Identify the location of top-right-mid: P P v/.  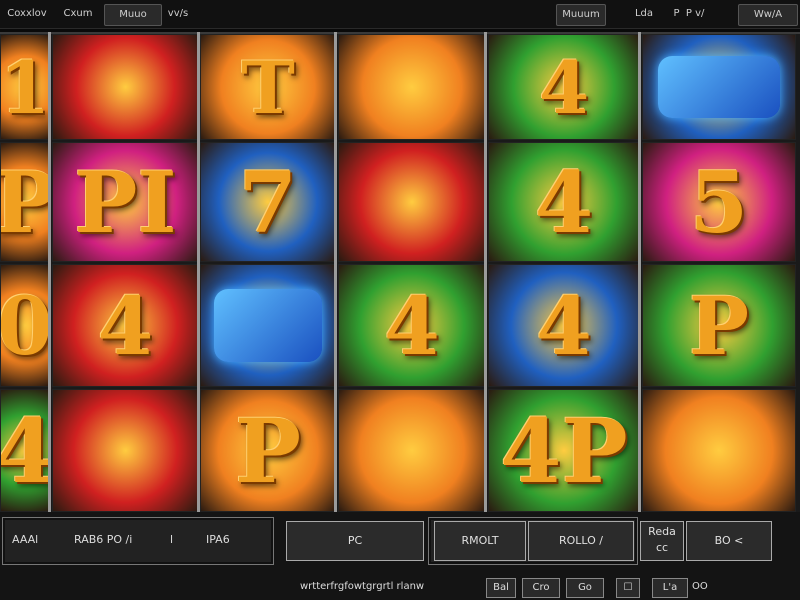
(689, 14).